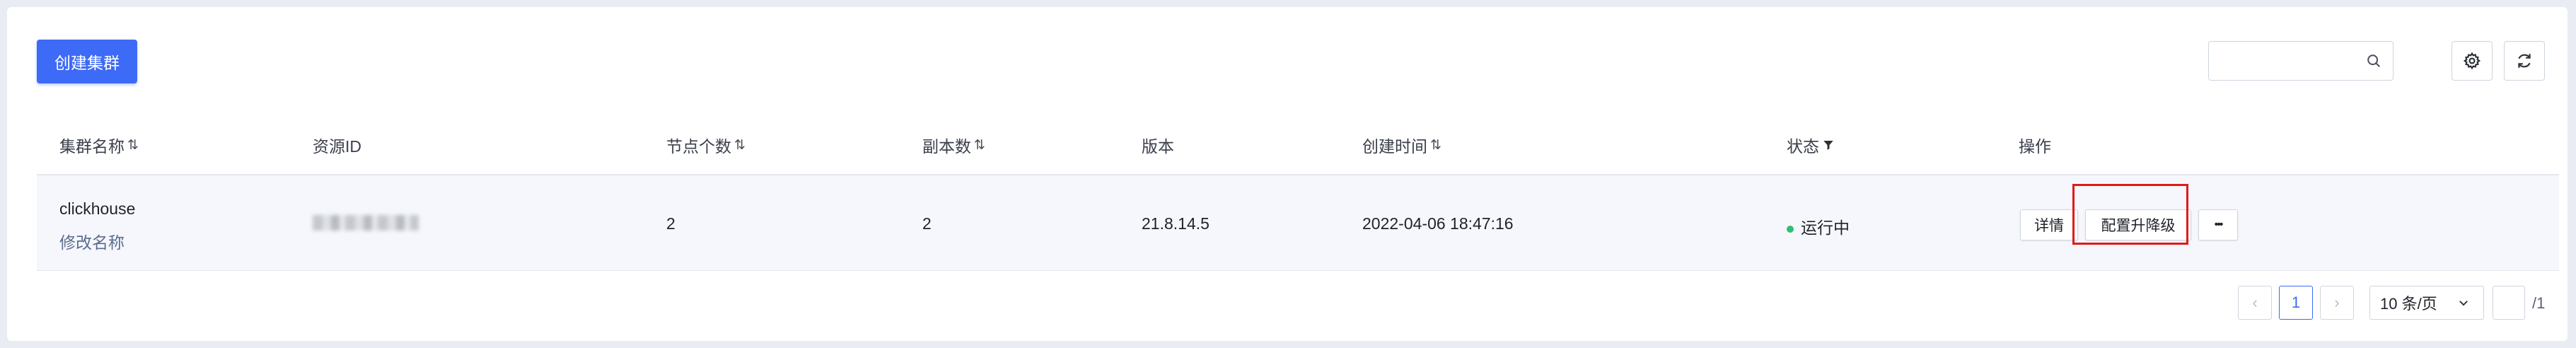 This screenshot has height=348, width=2576. I want to click on status-text: 运行中, so click(1825, 228).